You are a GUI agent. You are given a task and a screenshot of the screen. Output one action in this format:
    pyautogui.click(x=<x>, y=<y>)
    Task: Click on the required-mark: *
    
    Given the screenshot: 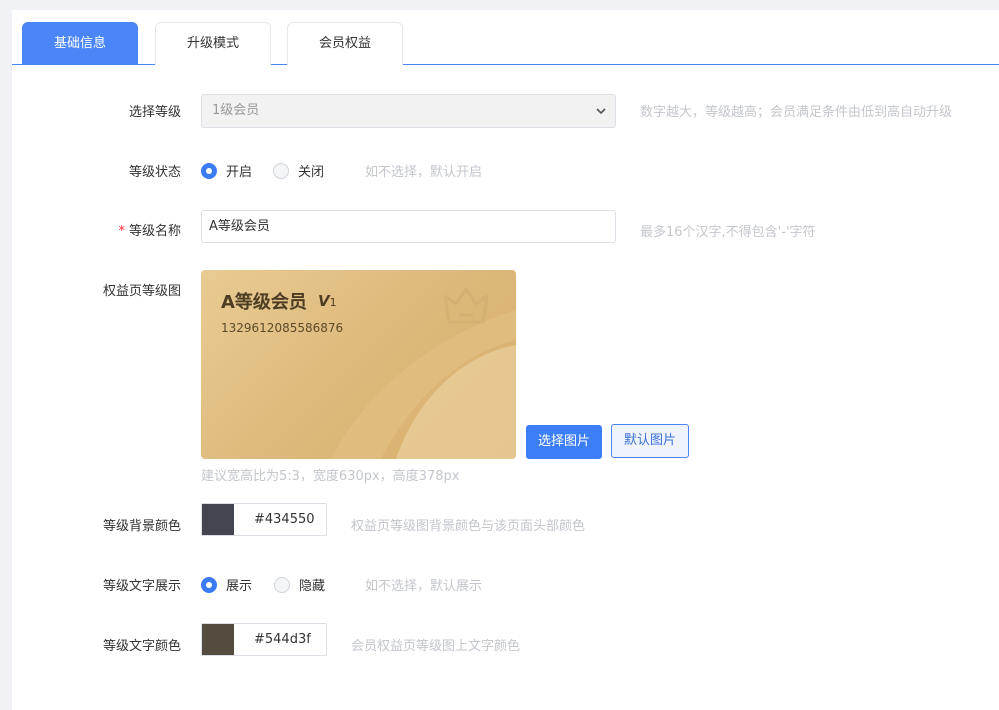 What is the action you would take?
    pyautogui.click(x=121, y=231)
    